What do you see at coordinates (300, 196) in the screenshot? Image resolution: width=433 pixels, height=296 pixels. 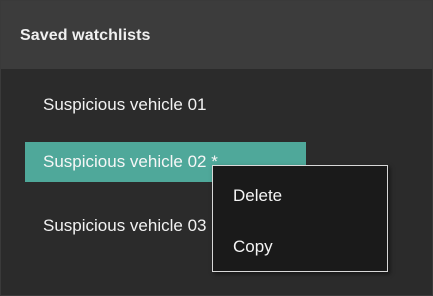 I see `delete-menu-item: Delete` at bounding box center [300, 196].